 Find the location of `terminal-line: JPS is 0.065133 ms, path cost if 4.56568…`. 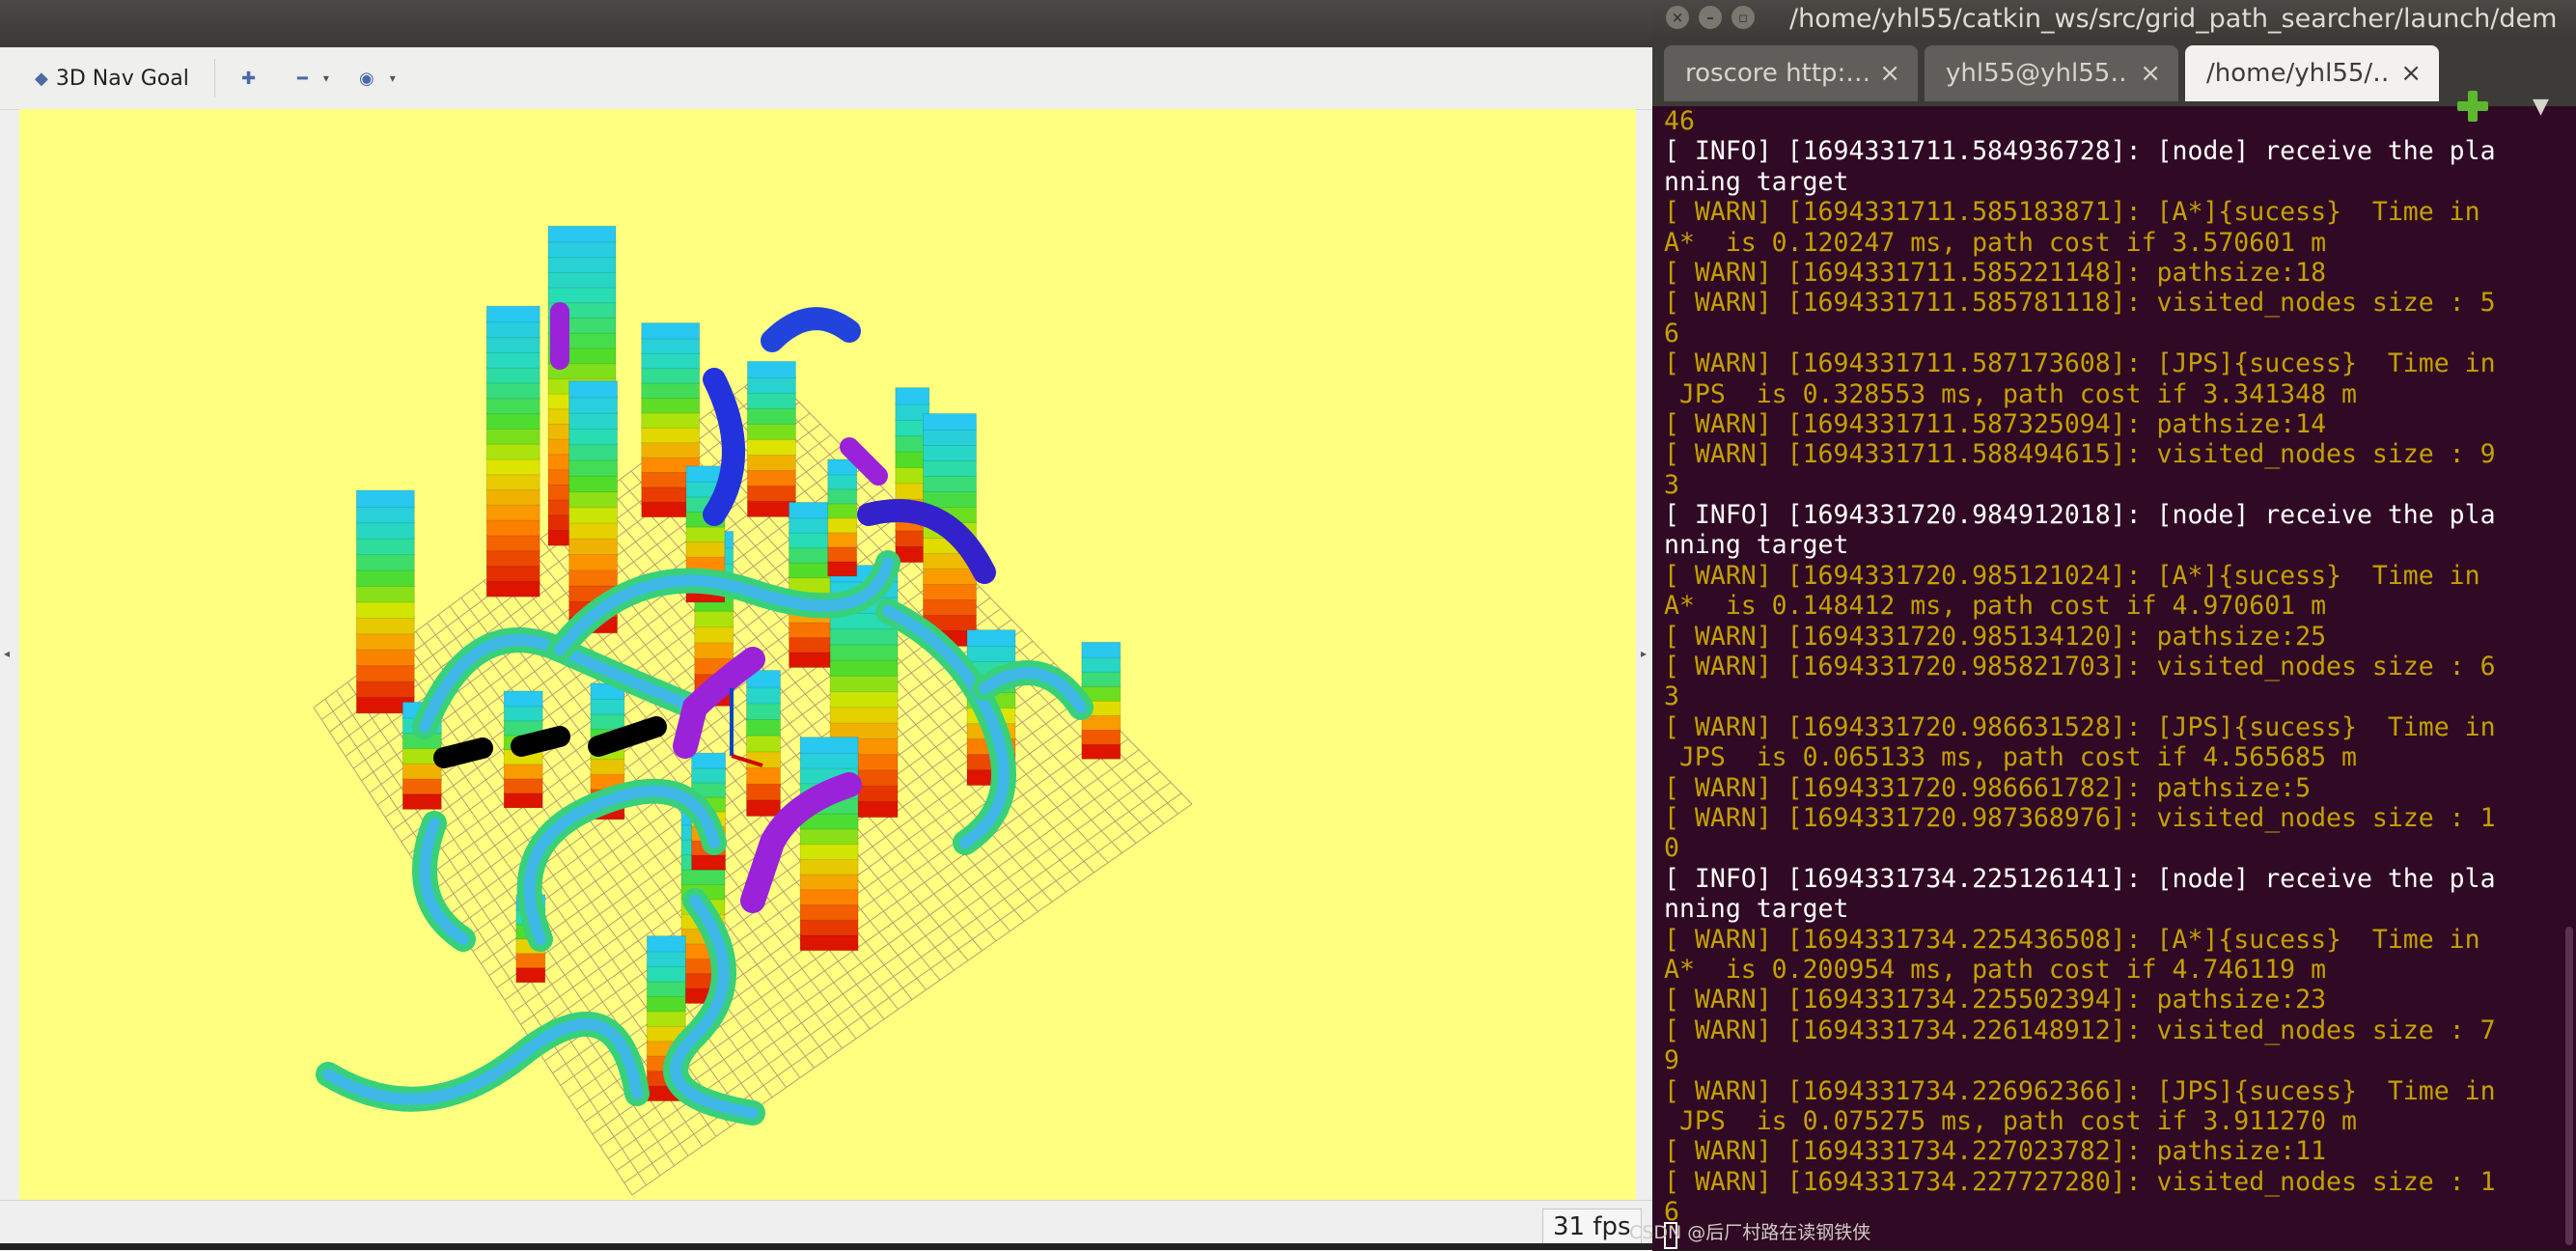

terminal-line: JPS is 0.065133 ms, path cost if 4.56568… is located at coordinates (2010, 757).